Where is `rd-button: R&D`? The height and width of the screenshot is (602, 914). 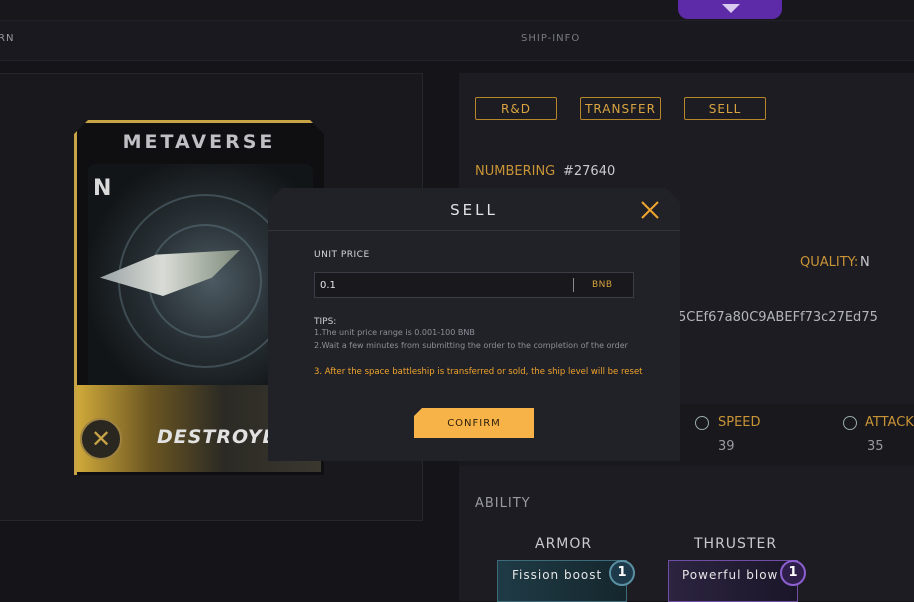
rd-button: R&D is located at coordinates (516, 108).